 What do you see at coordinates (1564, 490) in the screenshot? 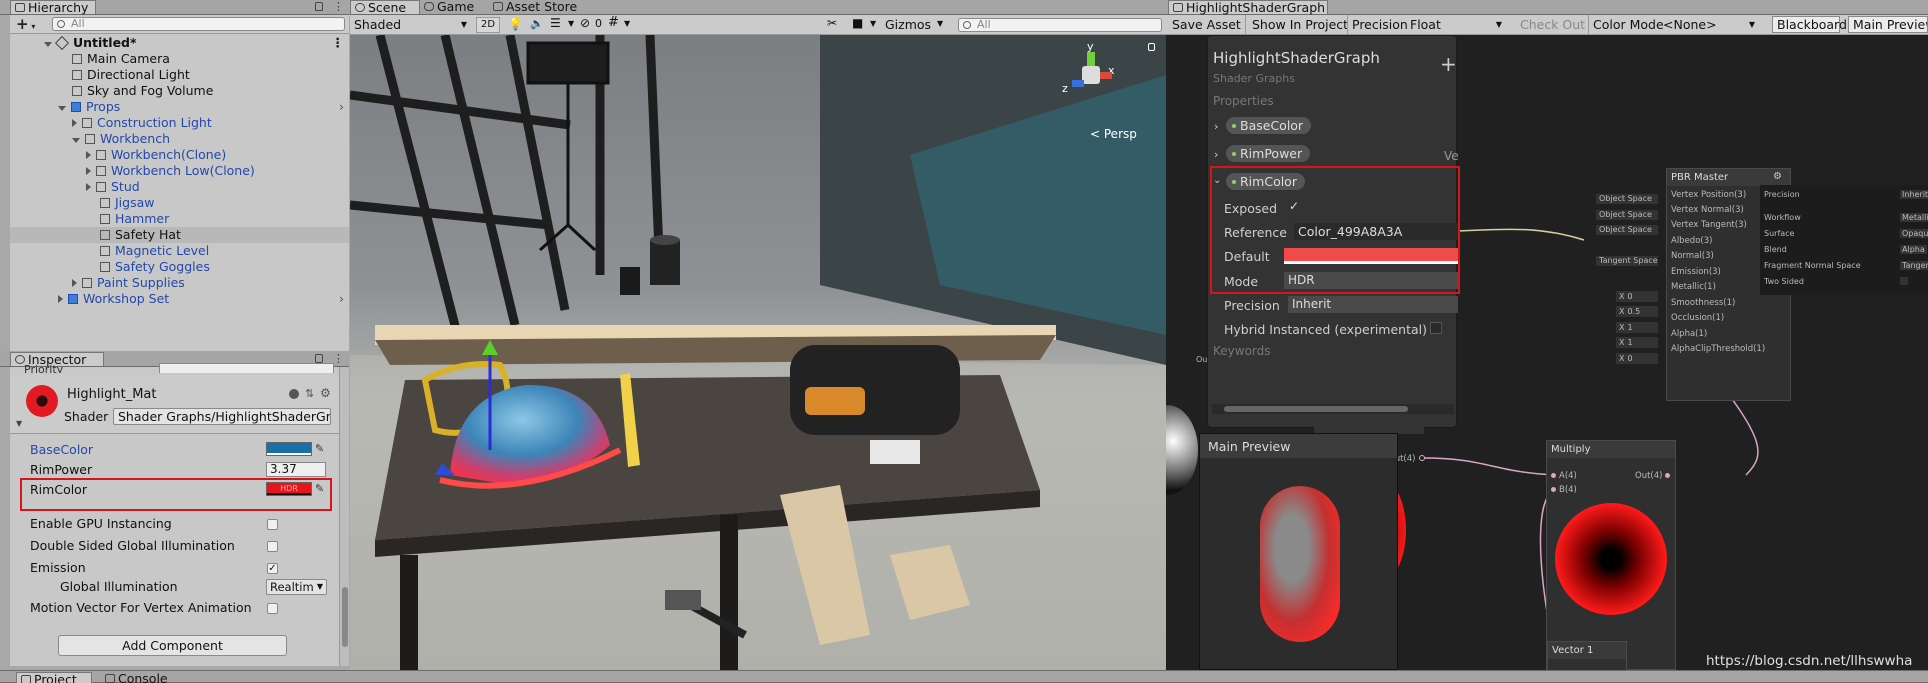
I see `multiply-in-b: B(4)` at bounding box center [1564, 490].